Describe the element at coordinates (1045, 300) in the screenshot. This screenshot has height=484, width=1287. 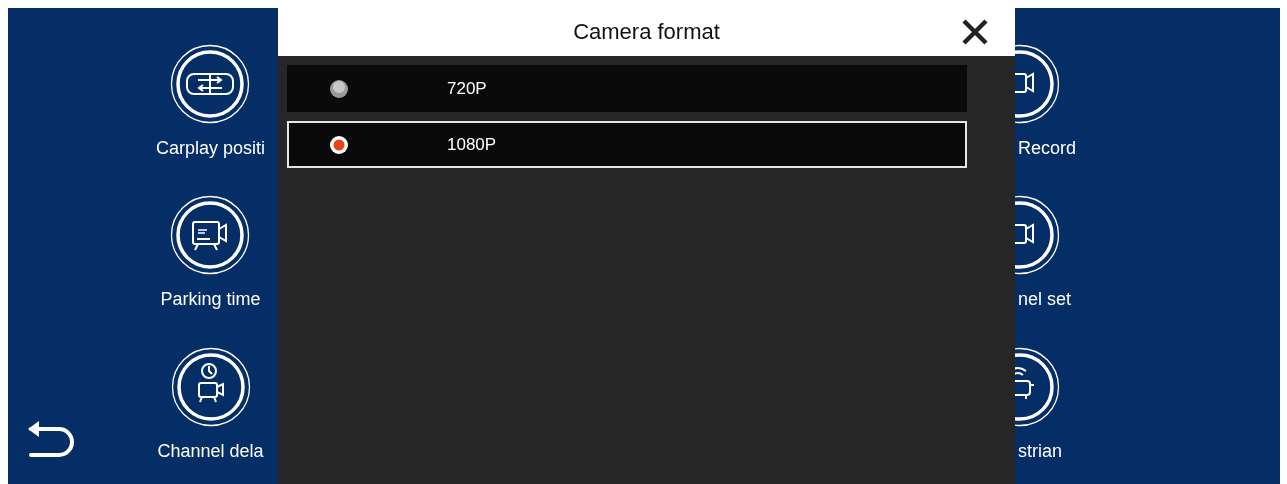
I see `menu-label: nel set` at that location.